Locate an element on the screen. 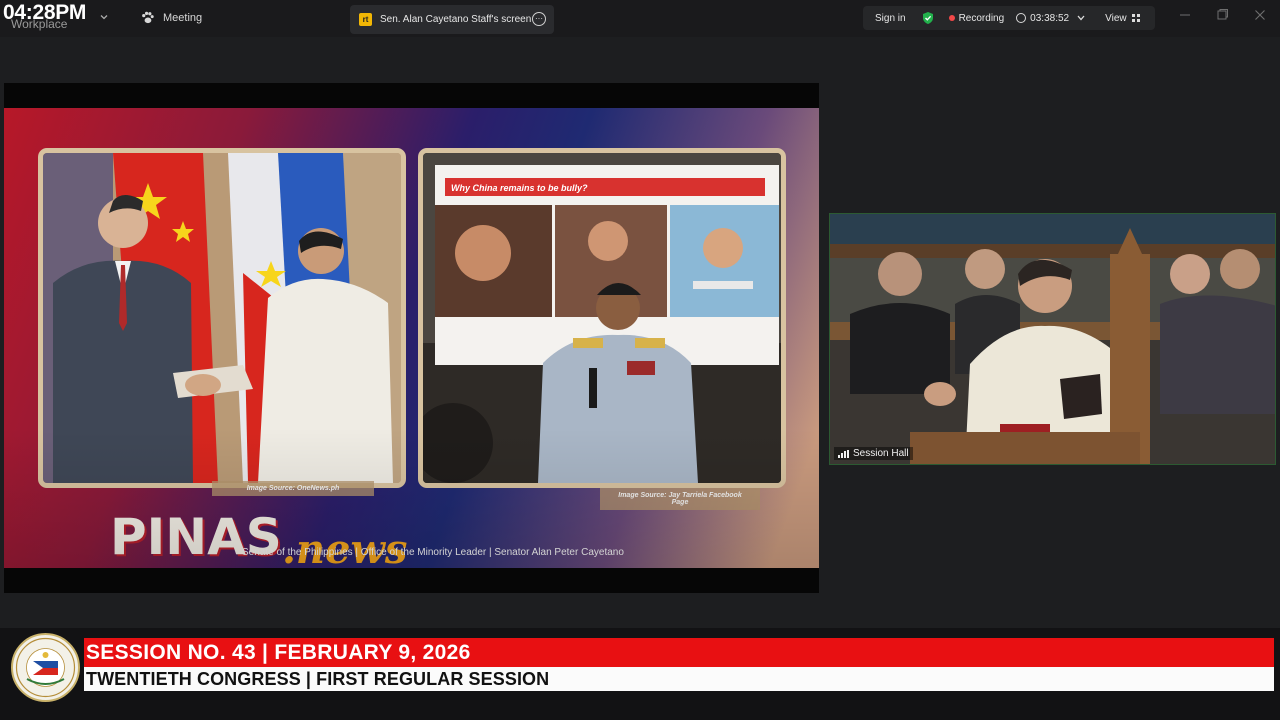 The image size is (1280, 720). meeting-timer: 03:38:52 is located at coordinates (1050, 18).